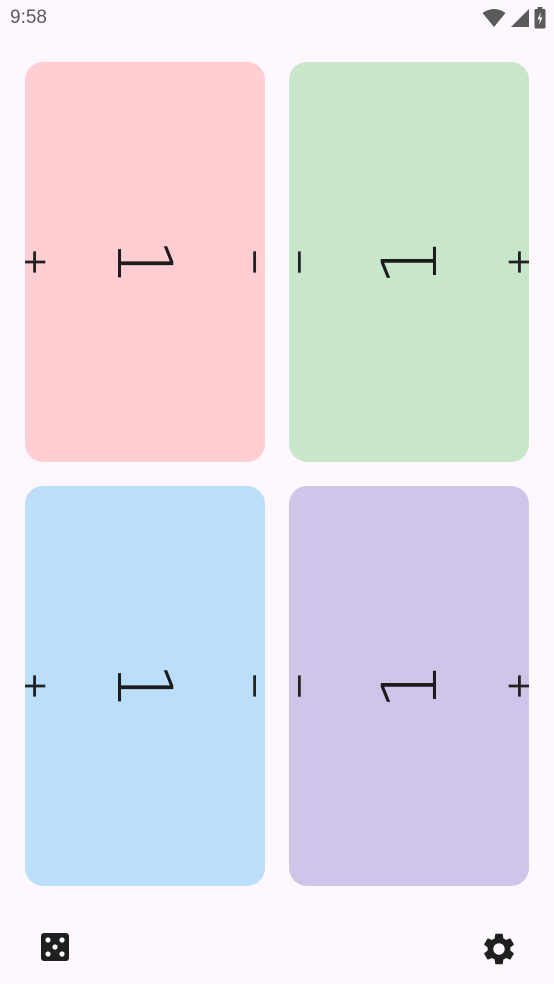 The height and width of the screenshot is (984, 554). What do you see at coordinates (45, 262) in the screenshot?
I see `player-1-increment-button: +` at bounding box center [45, 262].